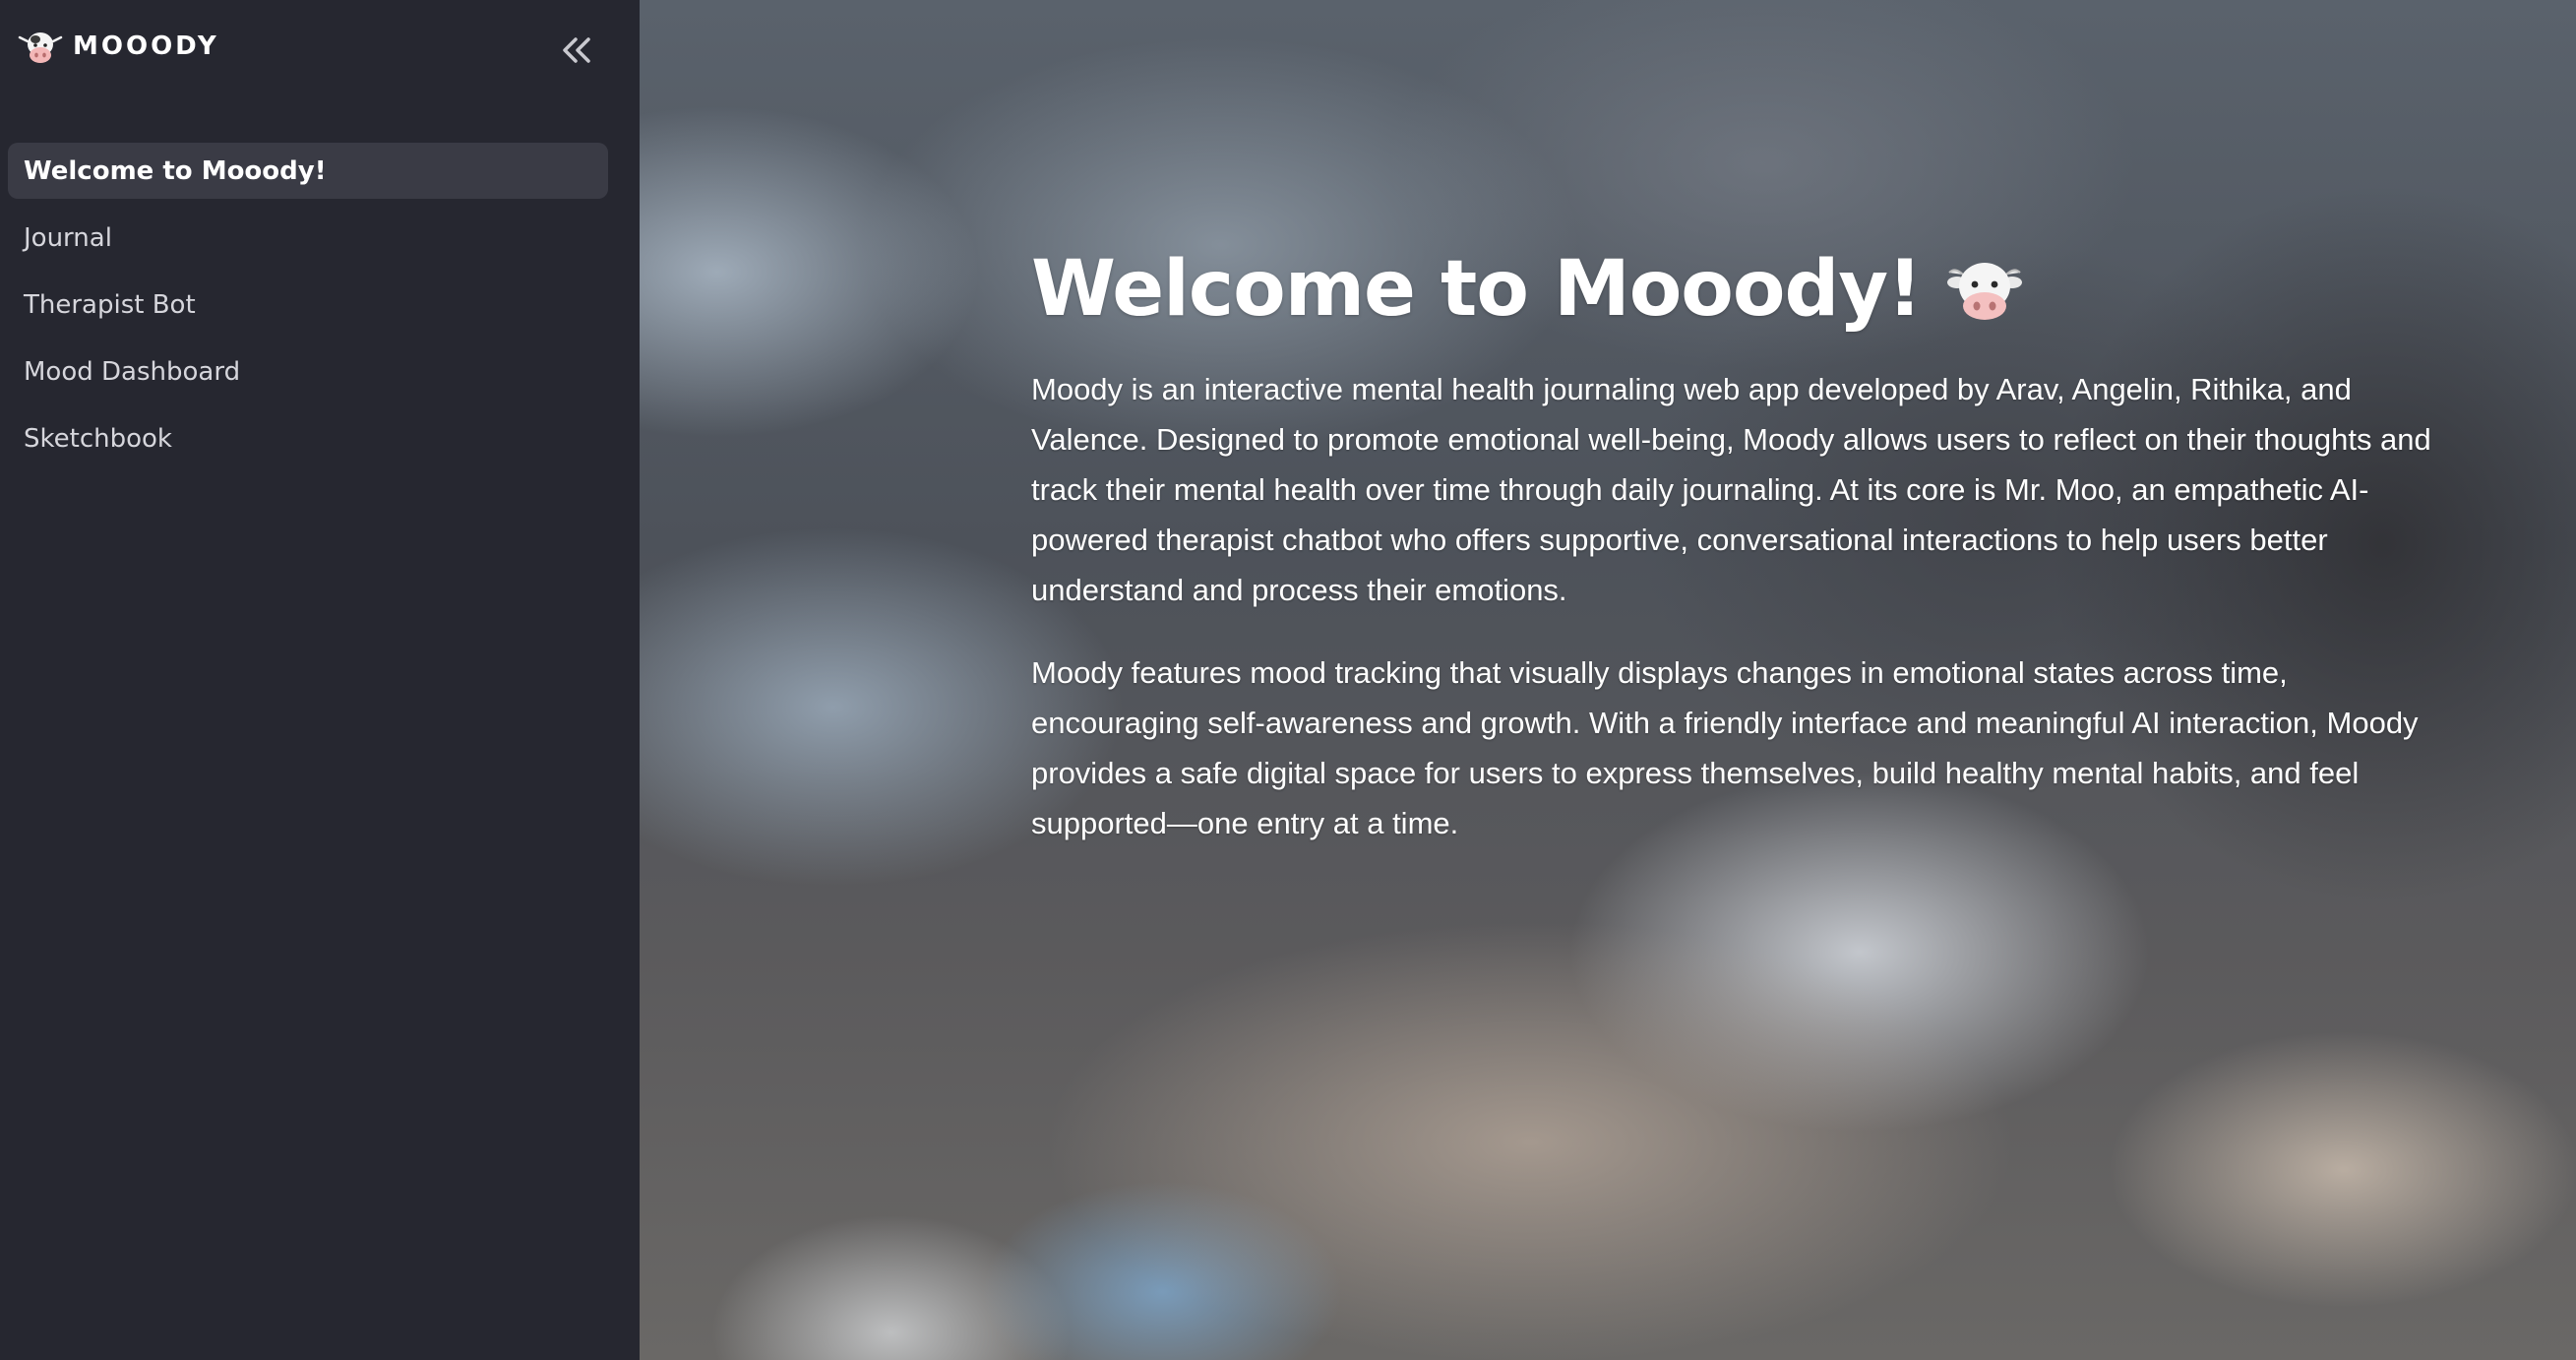 Image resolution: width=2576 pixels, height=1360 pixels. What do you see at coordinates (308, 305) in the screenshot?
I see `sidebar-item-therapist-bot: Therapist Bot` at bounding box center [308, 305].